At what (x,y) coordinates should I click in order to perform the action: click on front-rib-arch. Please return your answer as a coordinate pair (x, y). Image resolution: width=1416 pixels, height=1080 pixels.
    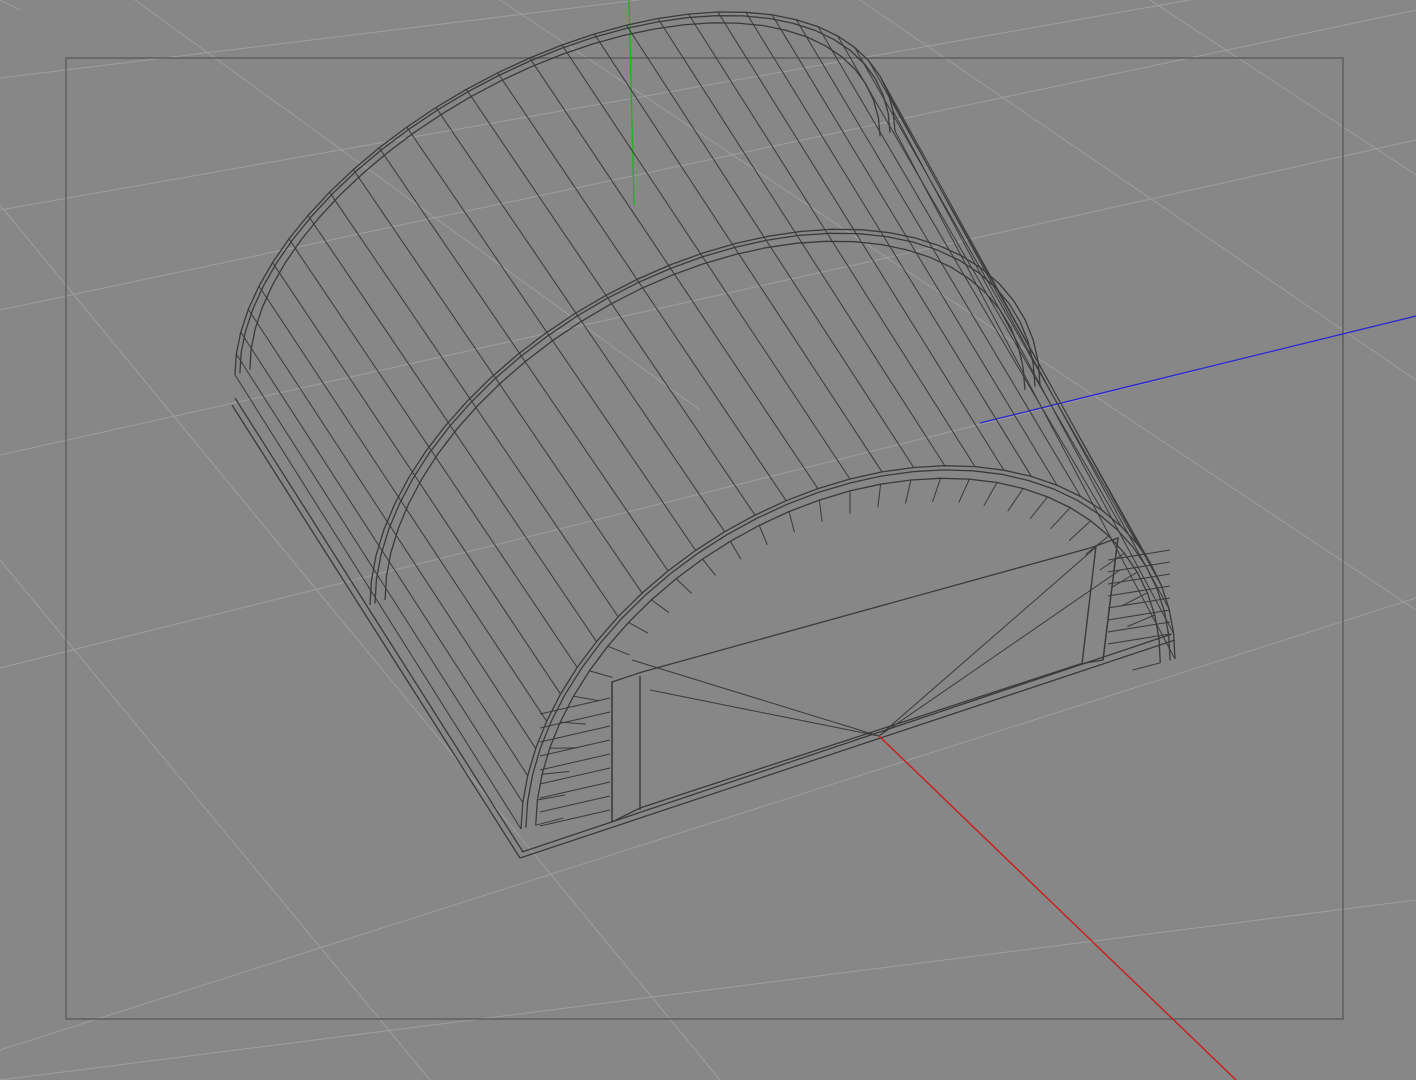
    Looking at the image, I should click on (848, 651).